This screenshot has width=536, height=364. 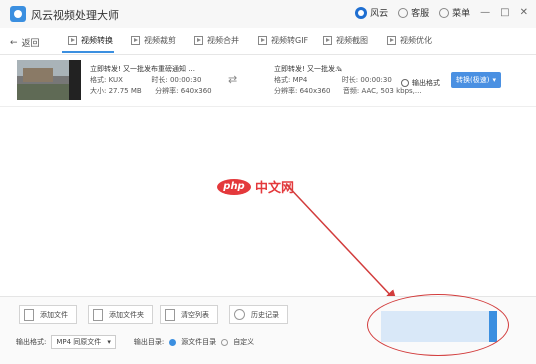 I want to click on output-format-value: MP4 同原文件, so click(x=79, y=342).